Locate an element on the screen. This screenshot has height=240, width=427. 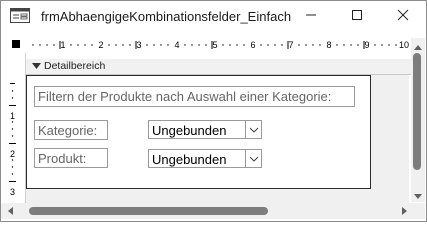
vruler-label-2: 2 is located at coordinates (12, 154).